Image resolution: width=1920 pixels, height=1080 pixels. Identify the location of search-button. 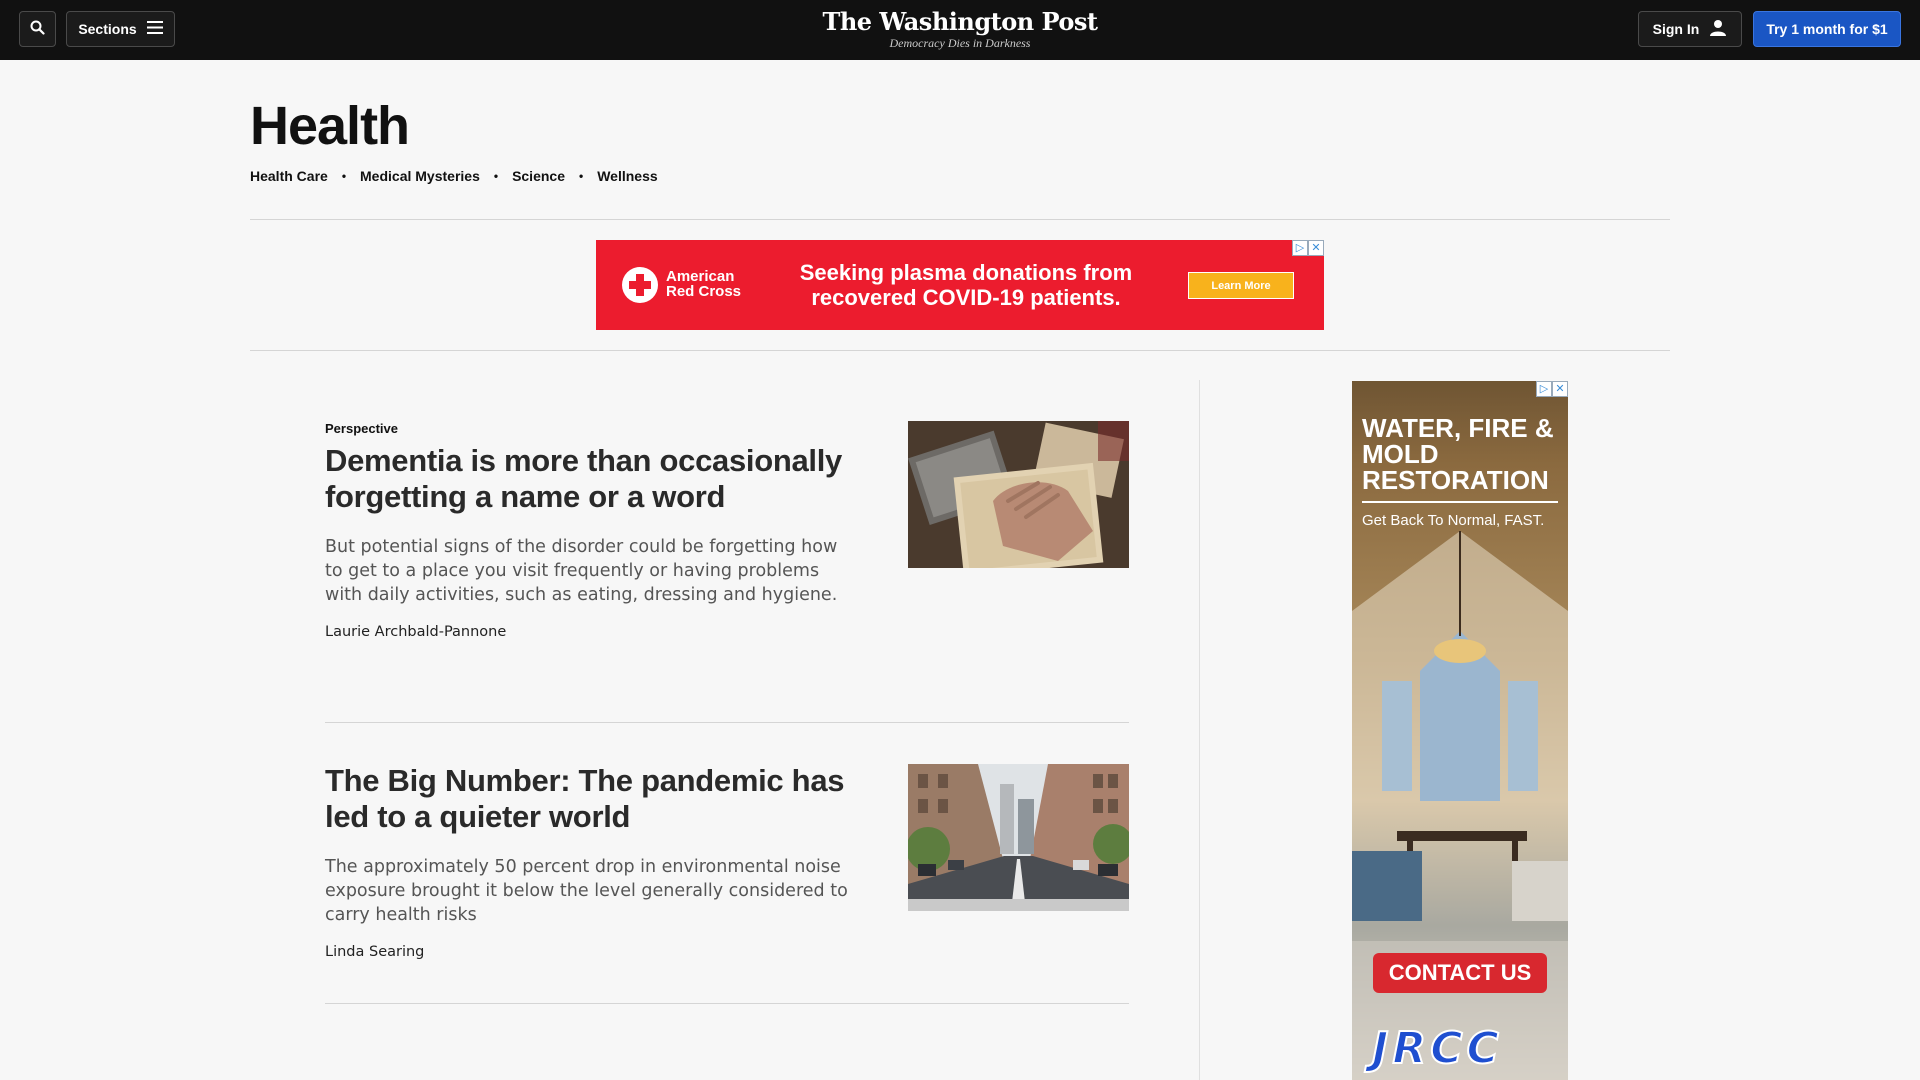
(37, 29).